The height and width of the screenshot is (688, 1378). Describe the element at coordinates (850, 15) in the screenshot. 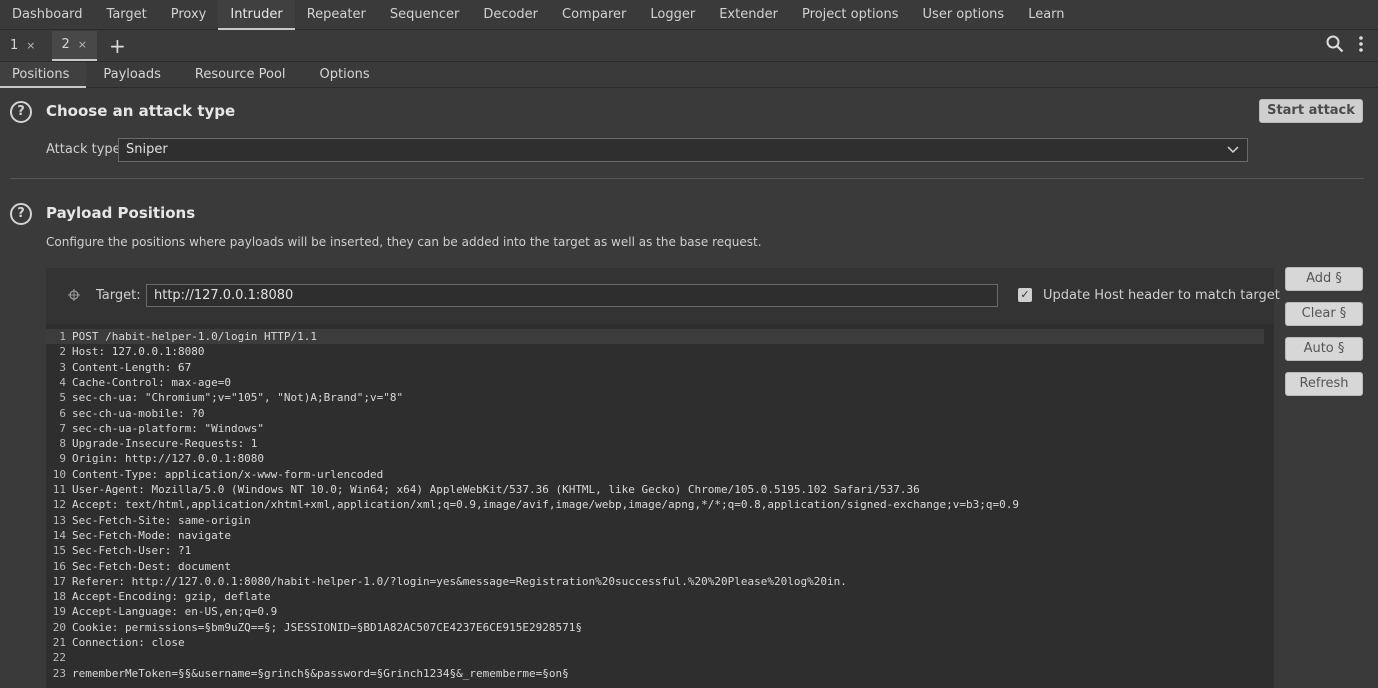

I see `nav-tab-project-options: Project options` at that location.